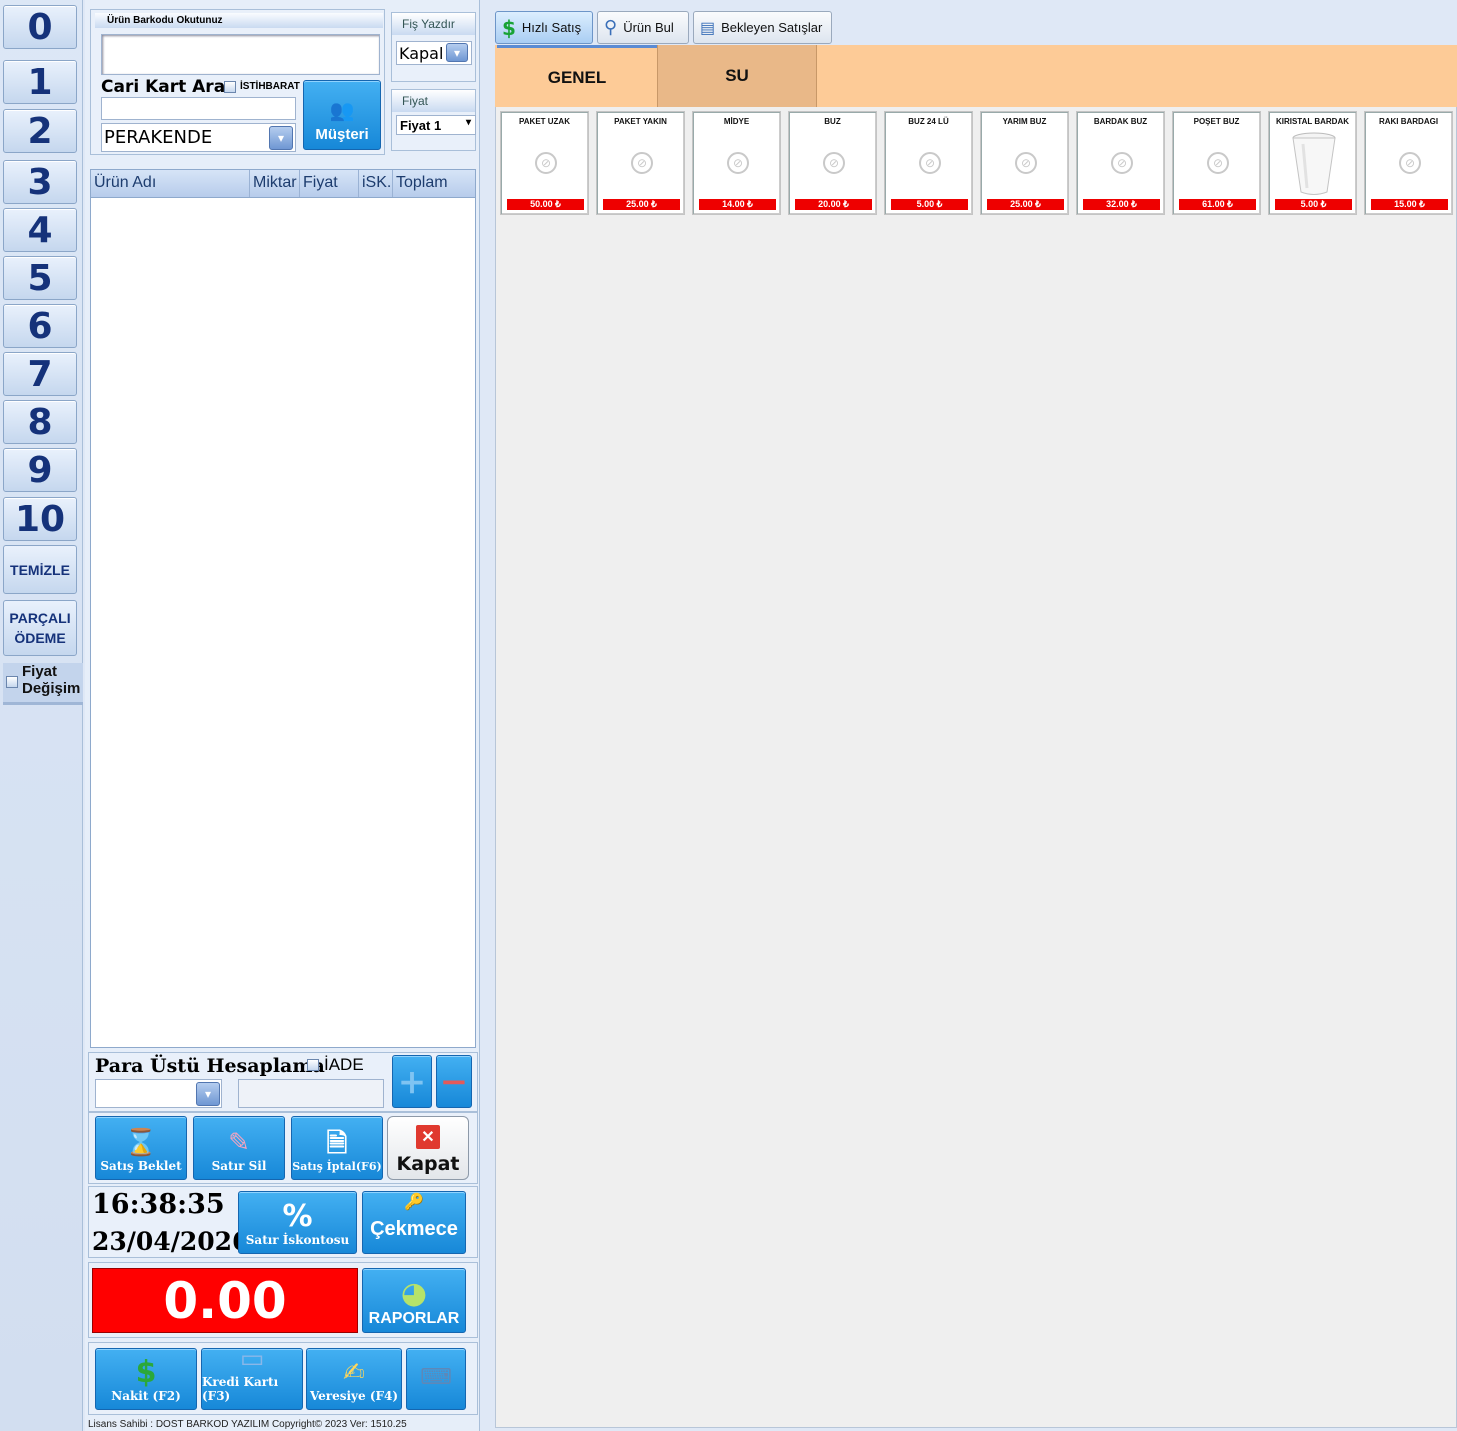 This screenshot has height=1431, width=1457. What do you see at coordinates (210, 1066) in the screenshot?
I see `change-calc-label: Para Üstü Hesaplama` at bounding box center [210, 1066].